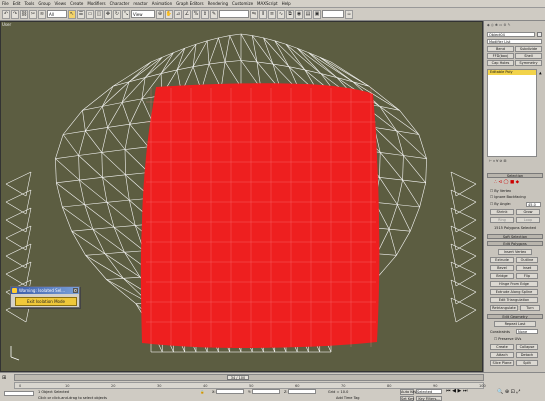 The image size is (545, 401). I want to click on stack-item-editable-poly: Editable Poly, so click(512, 72).